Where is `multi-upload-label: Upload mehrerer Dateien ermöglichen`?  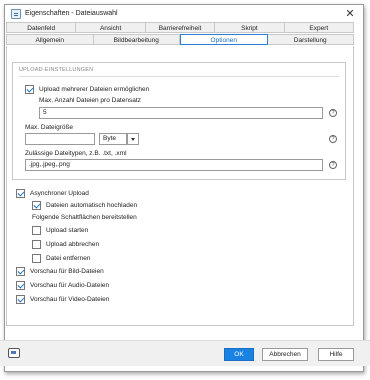 multi-upload-label: Upload mehrerer Dateien ermöglichen is located at coordinates (94, 89).